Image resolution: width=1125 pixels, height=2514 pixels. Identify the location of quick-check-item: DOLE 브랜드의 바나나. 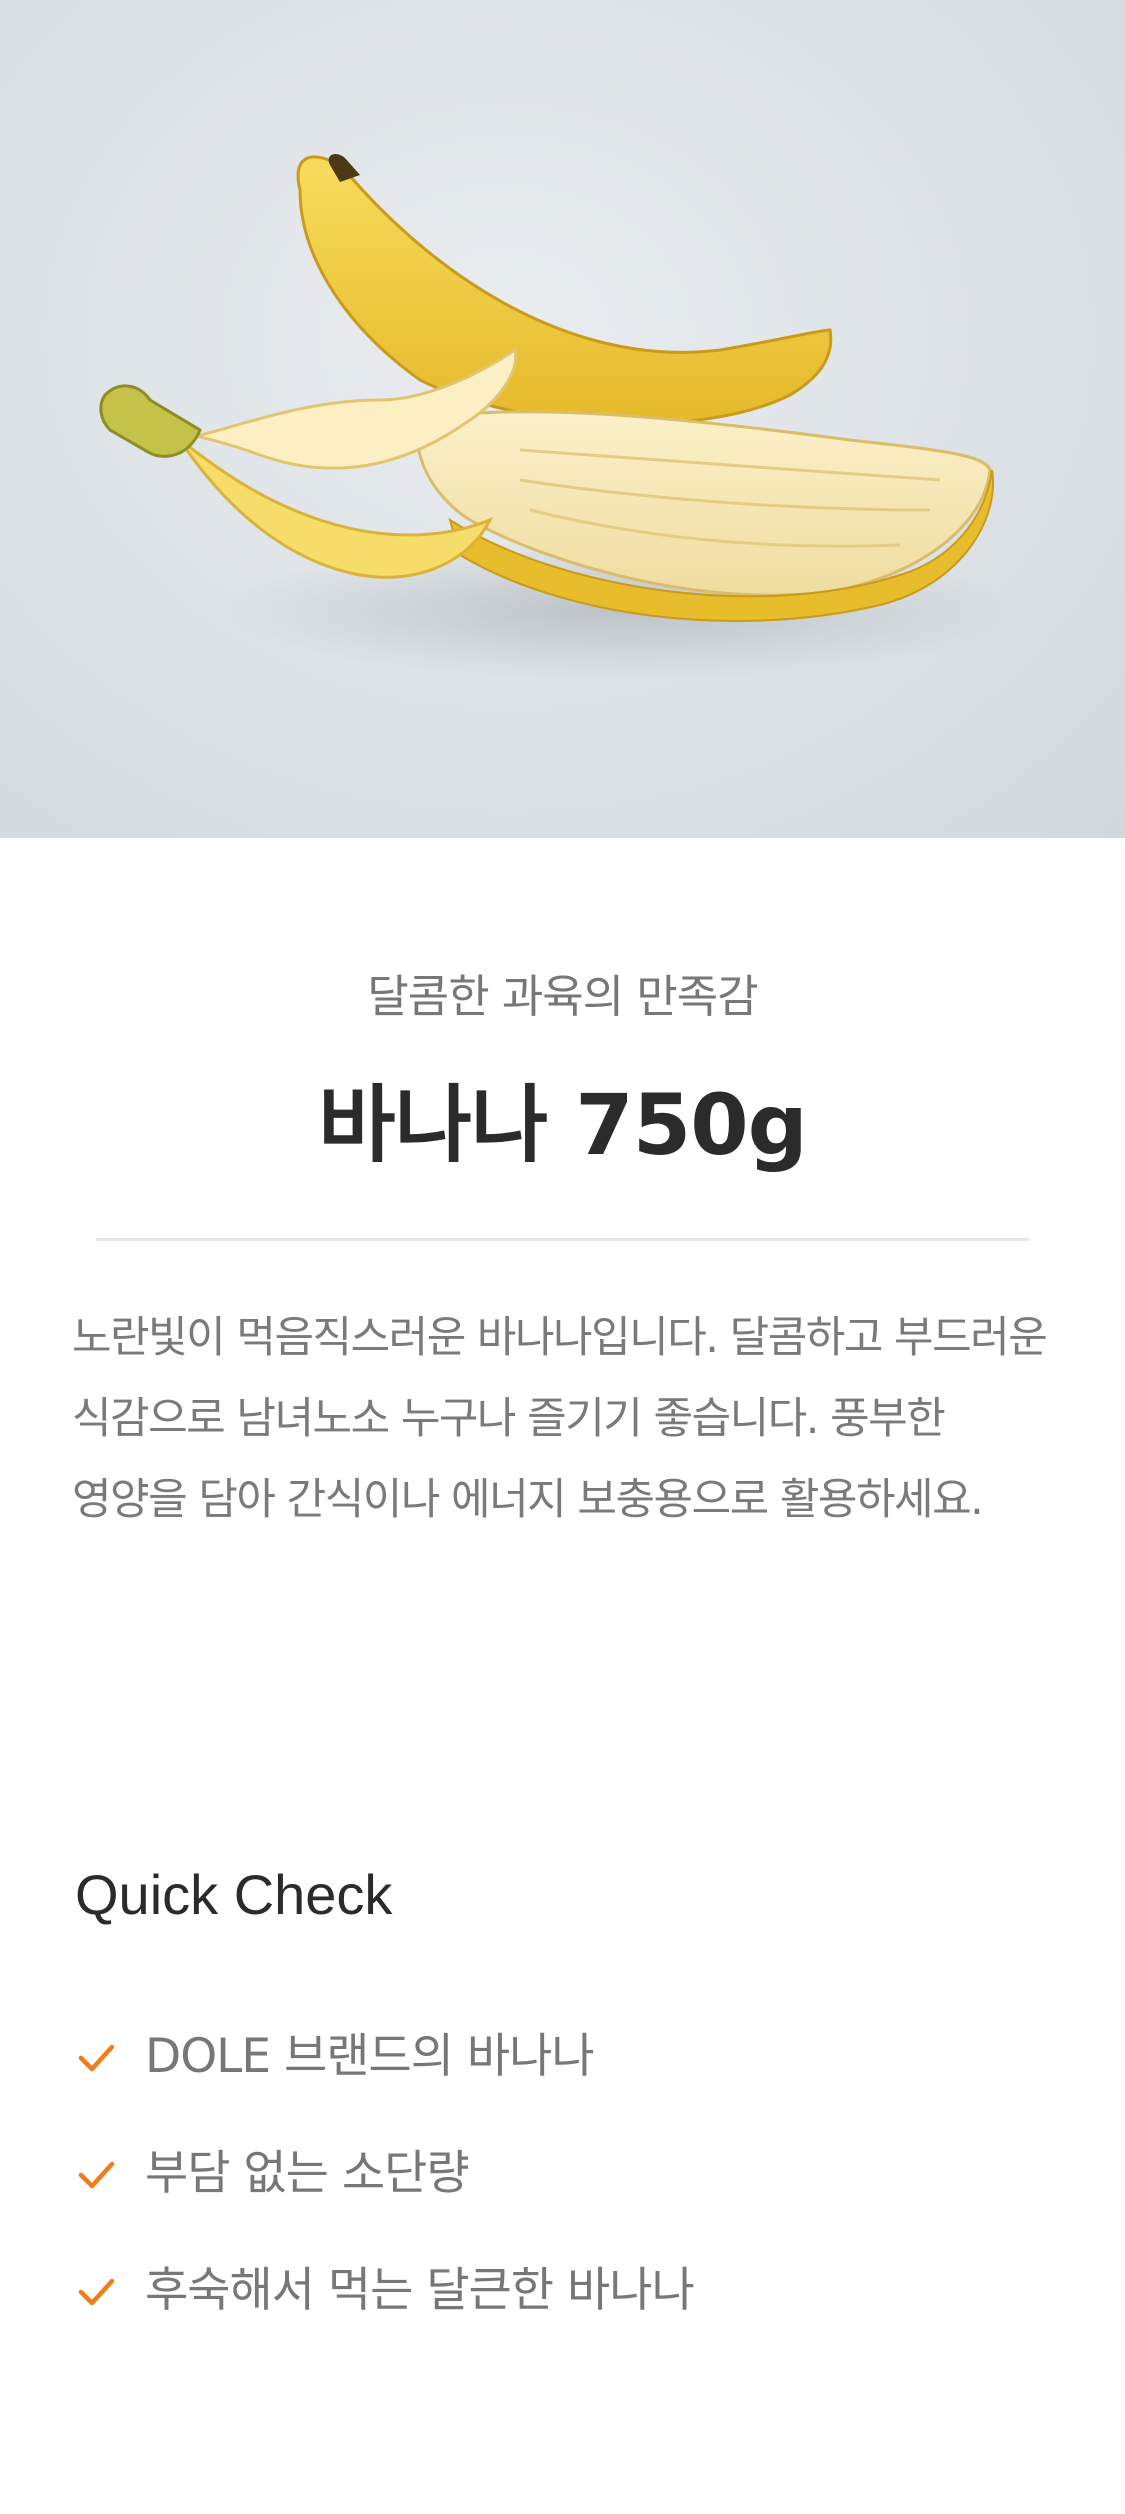
(575, 2057).